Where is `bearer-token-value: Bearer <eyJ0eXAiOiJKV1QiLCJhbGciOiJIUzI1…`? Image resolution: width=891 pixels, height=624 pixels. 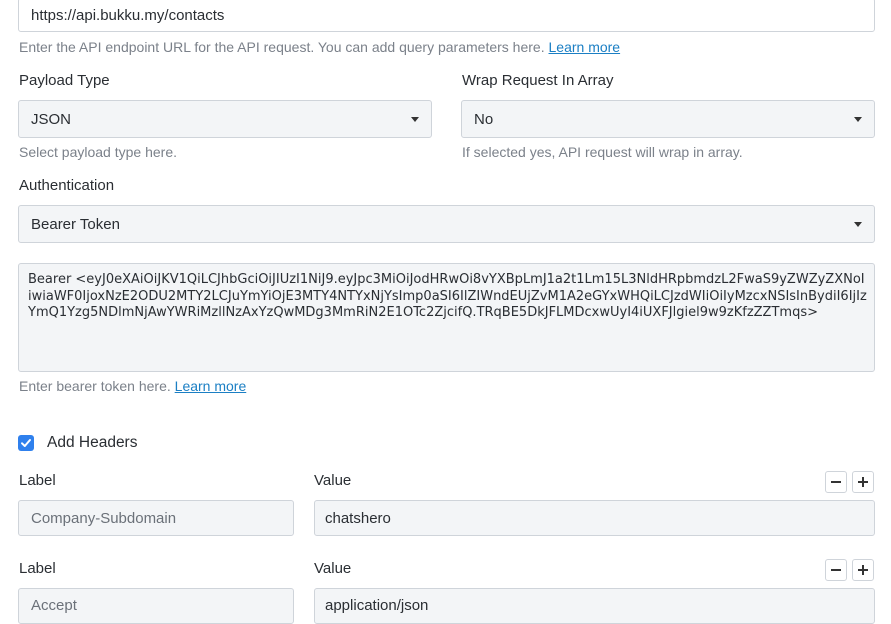 bearer-token-value: Bearer <eyJ0eXAiOiJKV1QiLCJhbGciOiJIUzI1… is located at coordinates (447, 296).